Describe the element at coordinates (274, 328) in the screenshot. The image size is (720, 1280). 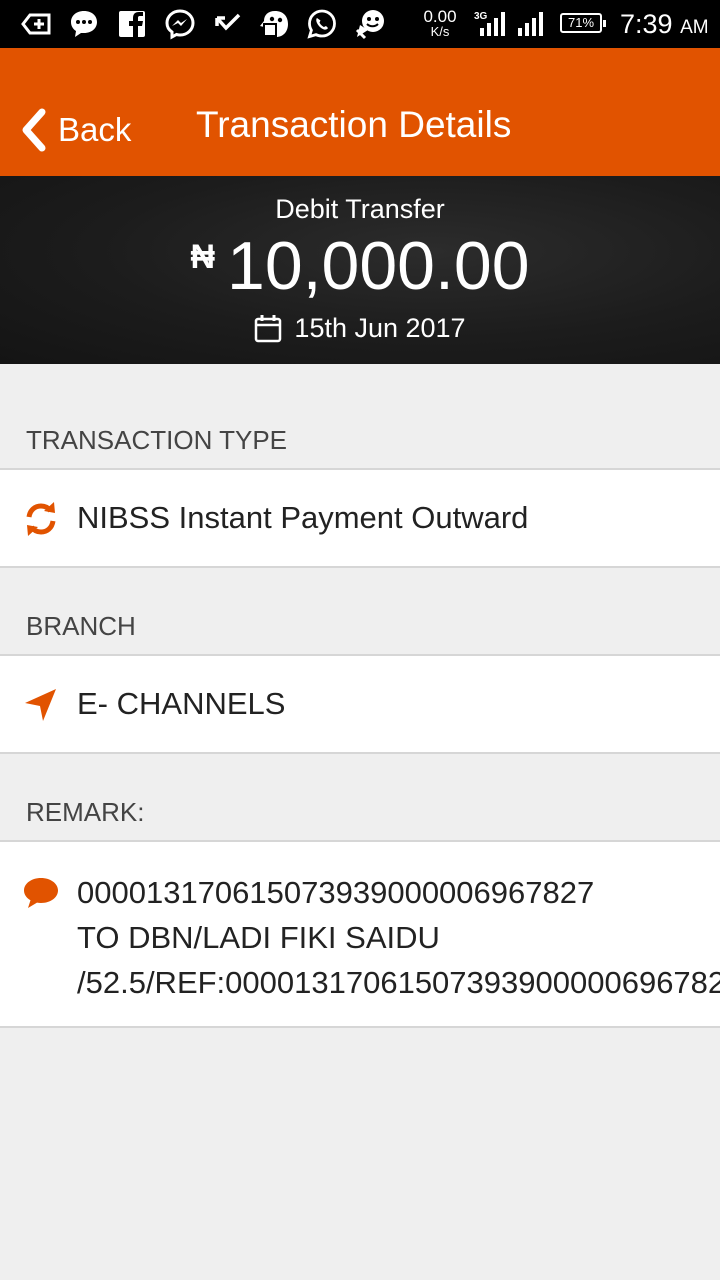
I see `calendar-icon` at that location.